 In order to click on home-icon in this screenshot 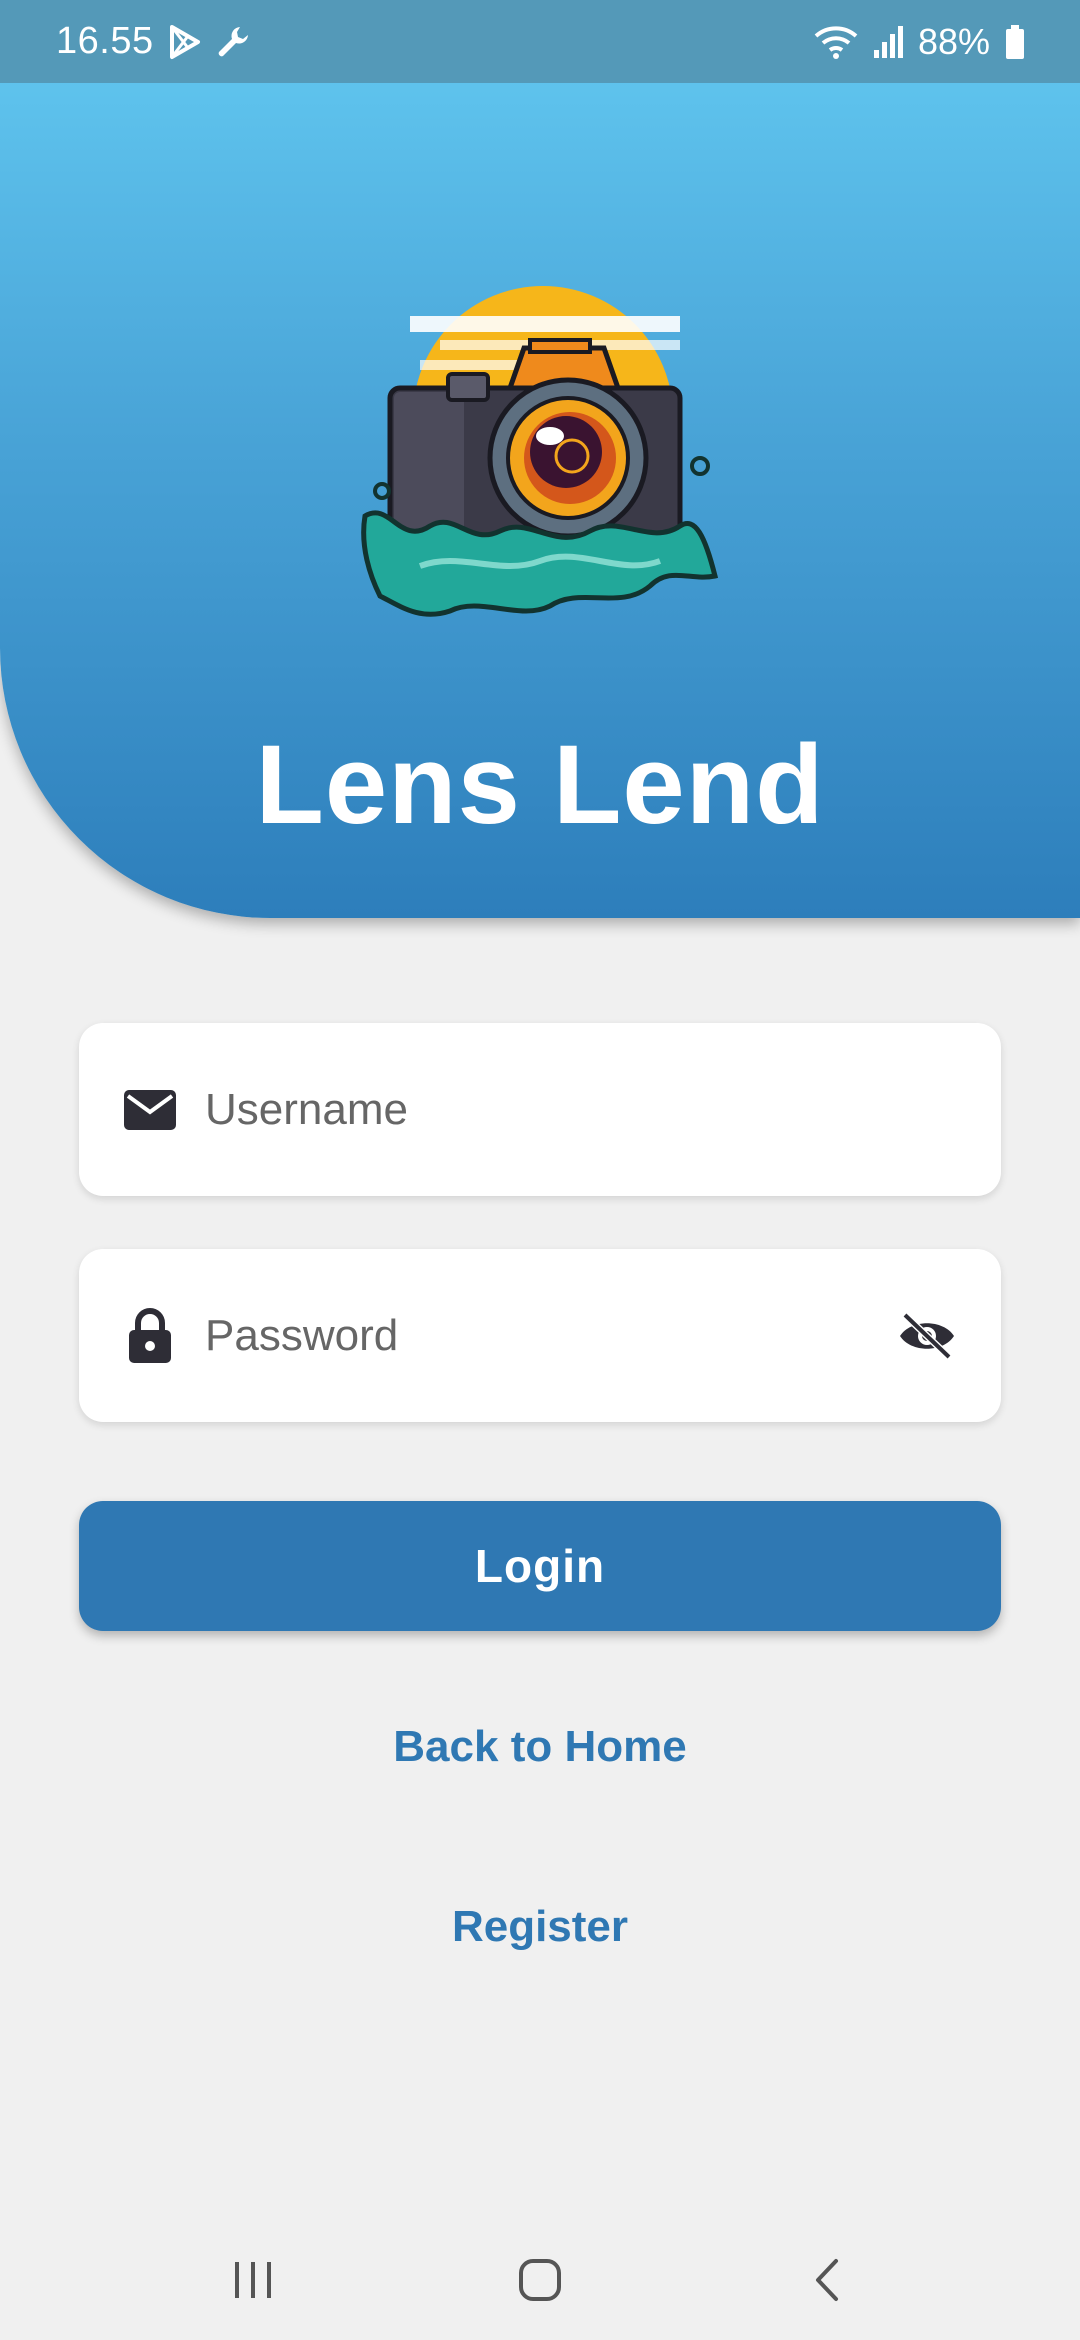, I will do `click(540, 2280)`.